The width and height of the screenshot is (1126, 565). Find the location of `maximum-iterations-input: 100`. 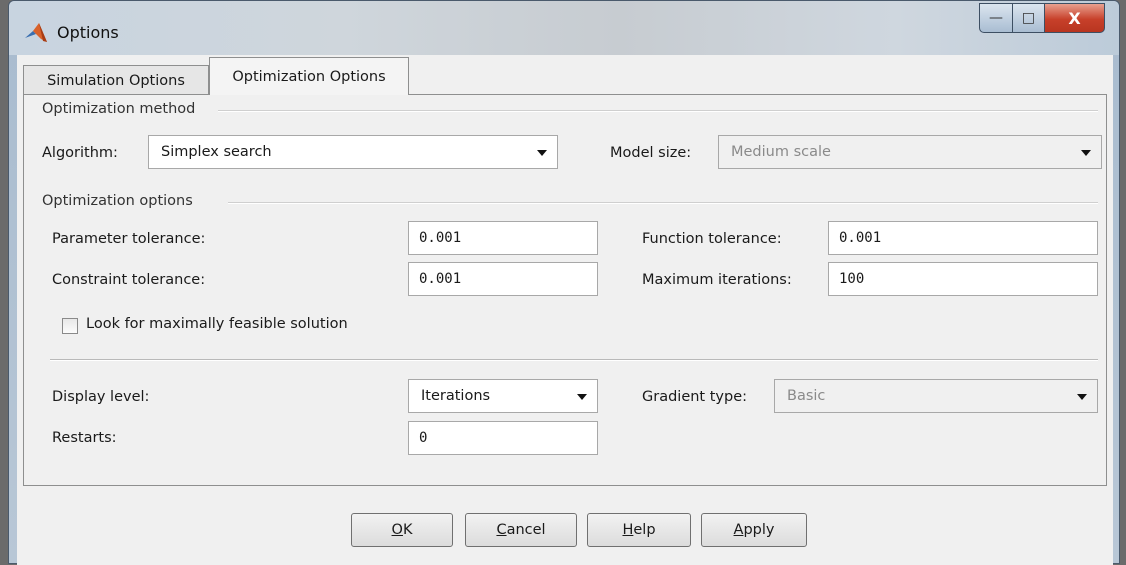

maximum-iterations-input: 100 is located at coordinates (963, 279).